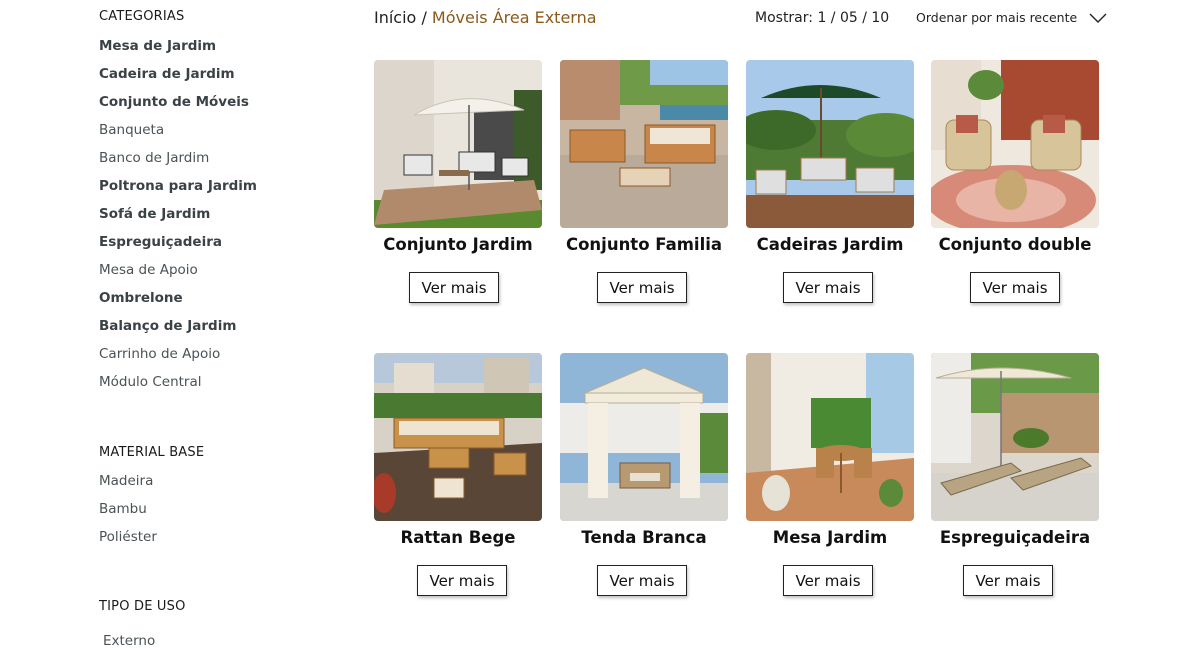 This screenshot has height=650, width=1200. What do you see at coordinates (822, 18) in the screenshot?
I see `items-per-page: Mostrar: 1 / 05 / 10` at bounding box center [822, 18].